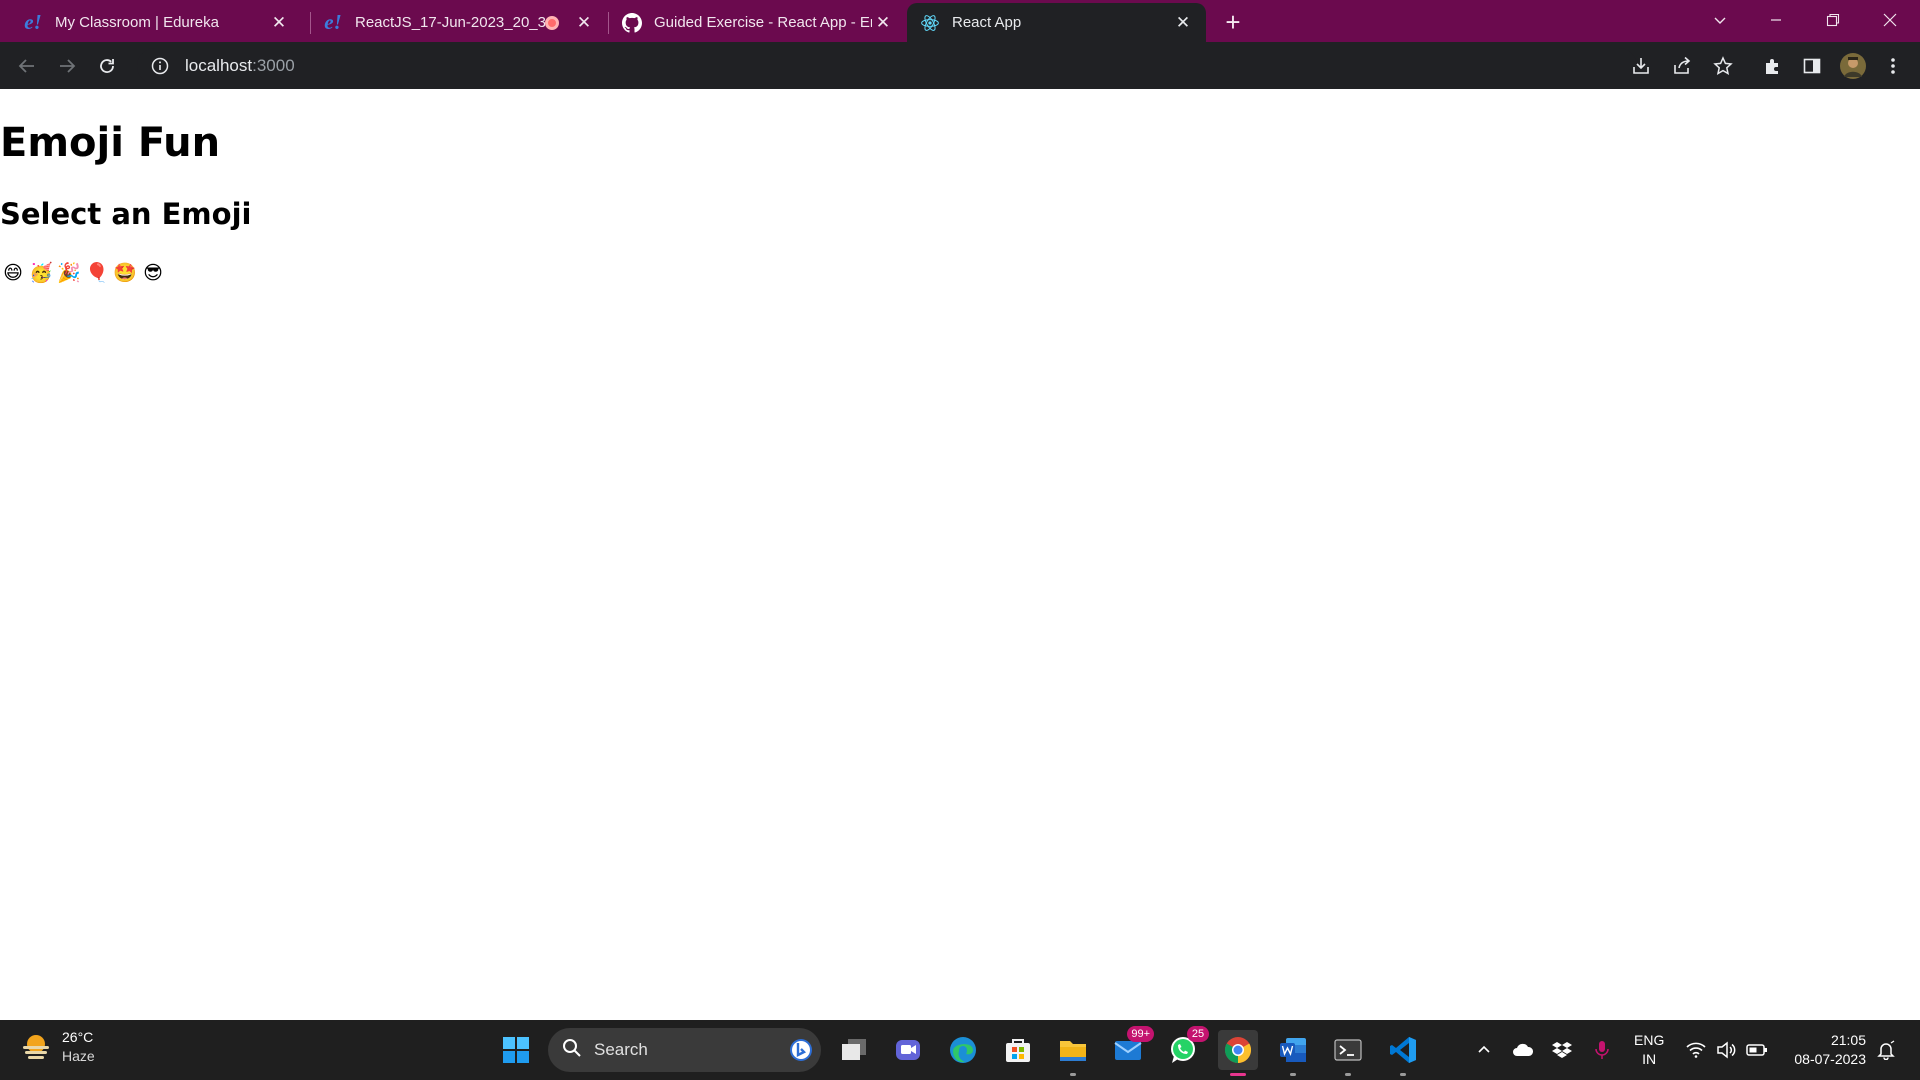  I want to click on restore-button, so click(1833, 20).